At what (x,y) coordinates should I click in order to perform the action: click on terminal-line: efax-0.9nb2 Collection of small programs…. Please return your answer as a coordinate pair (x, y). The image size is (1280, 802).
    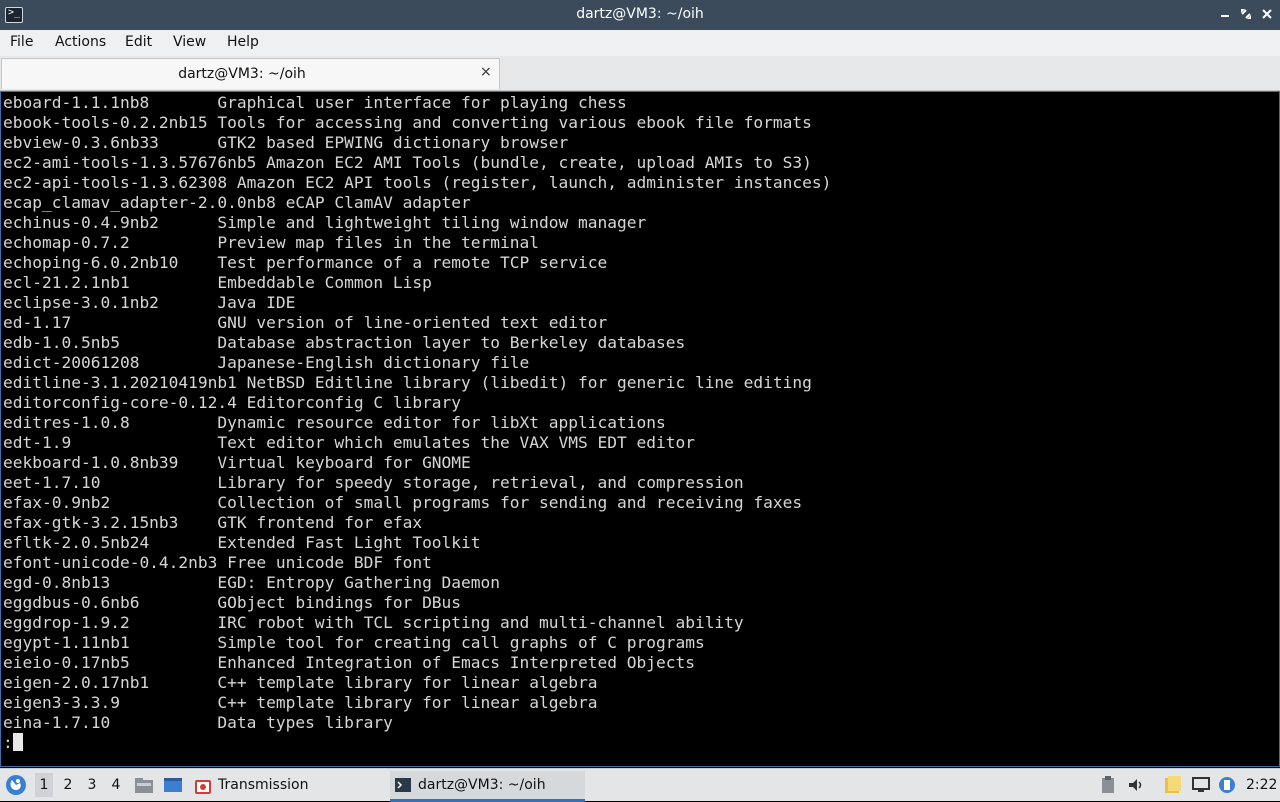
    Looking at the image, I should click on (403, 502).